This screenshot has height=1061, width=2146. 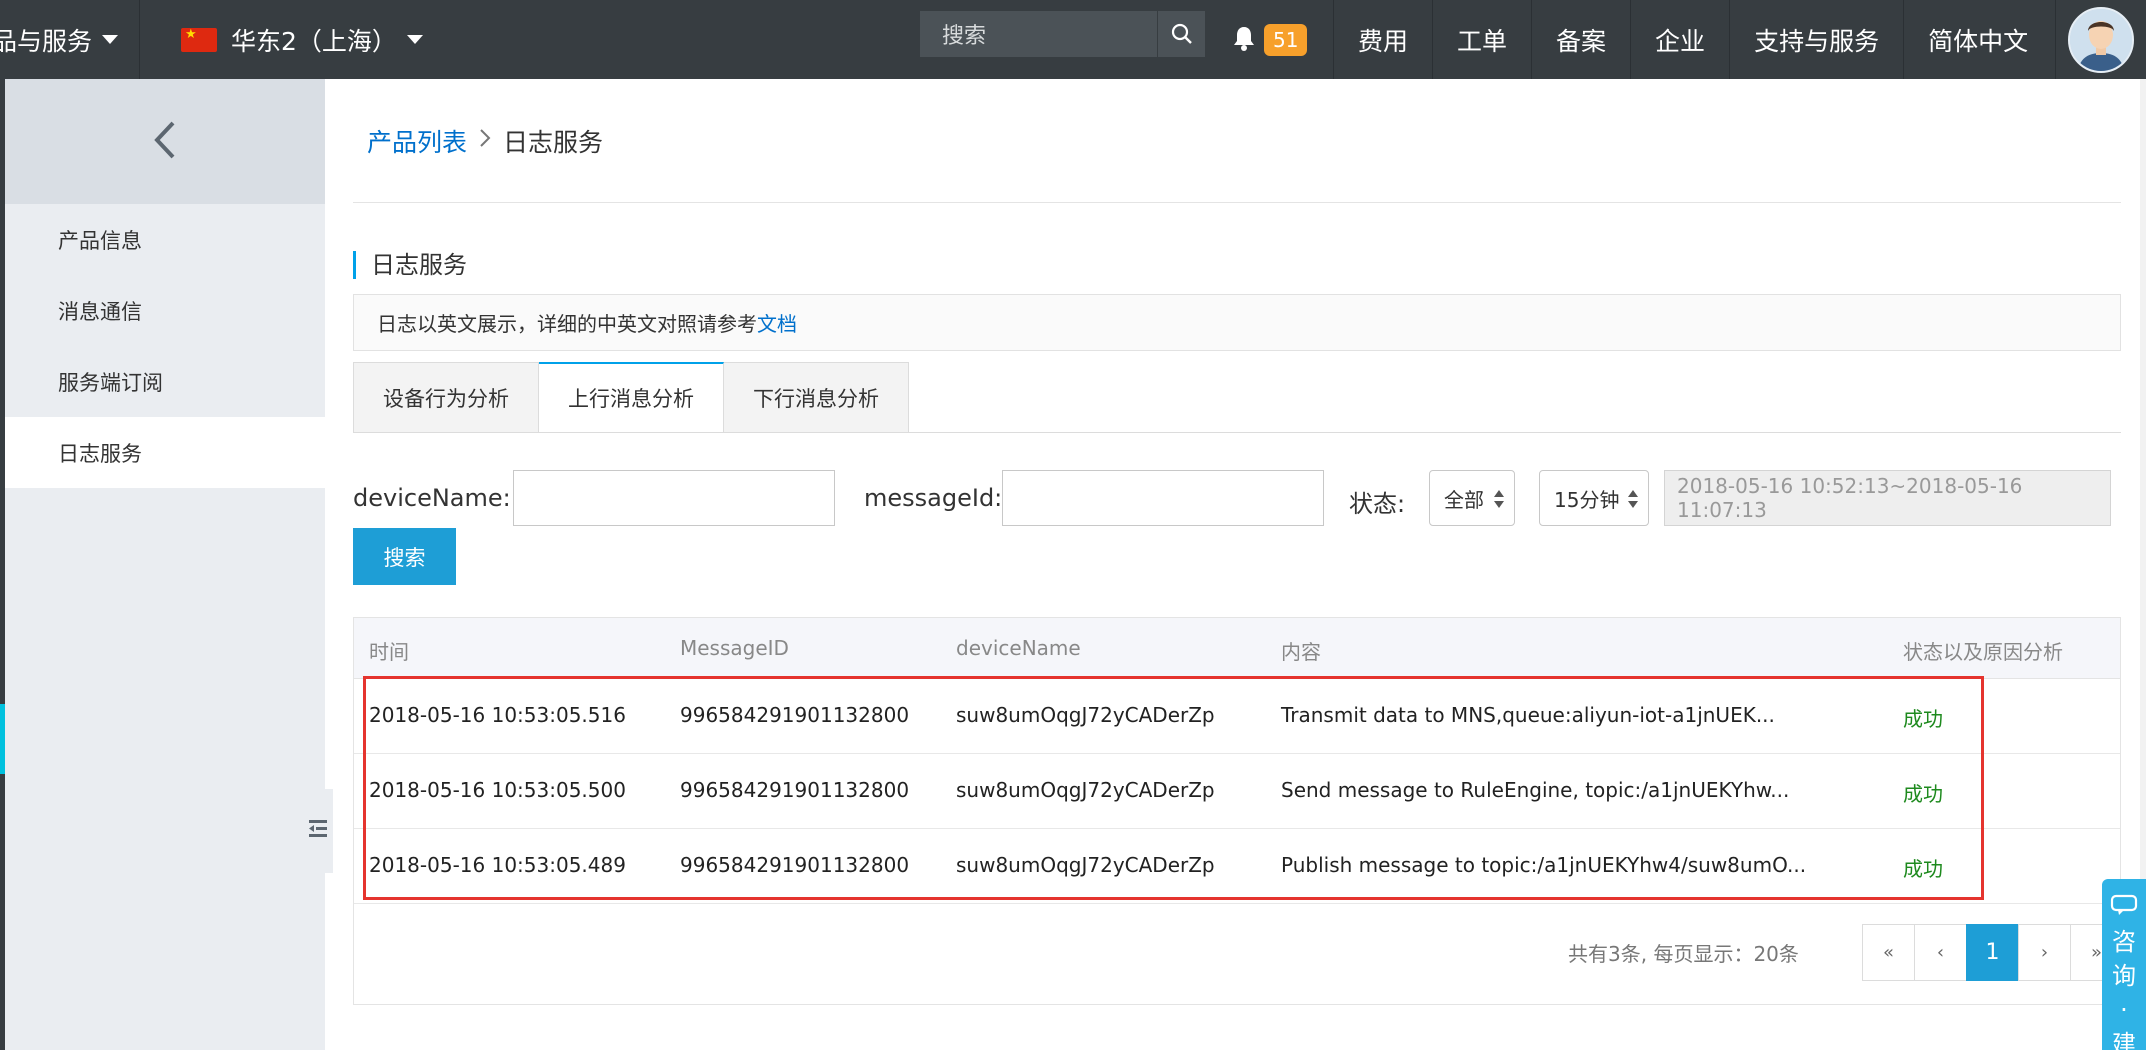 What do you see at coordinates (1237, 322) in the screenshot?
I see `notice-banner: 日志以英文展示，详细的中英文对照请参考 文档` at bounding box center [1237, 322].